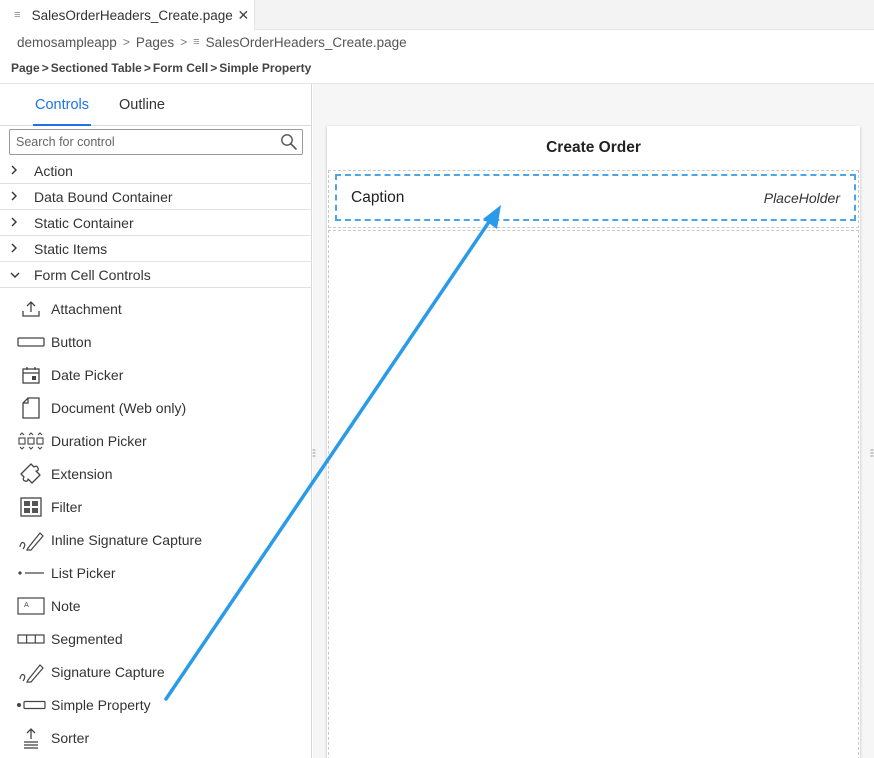  I want to click on control-date-picker: Date Picker, so click(155, 374).